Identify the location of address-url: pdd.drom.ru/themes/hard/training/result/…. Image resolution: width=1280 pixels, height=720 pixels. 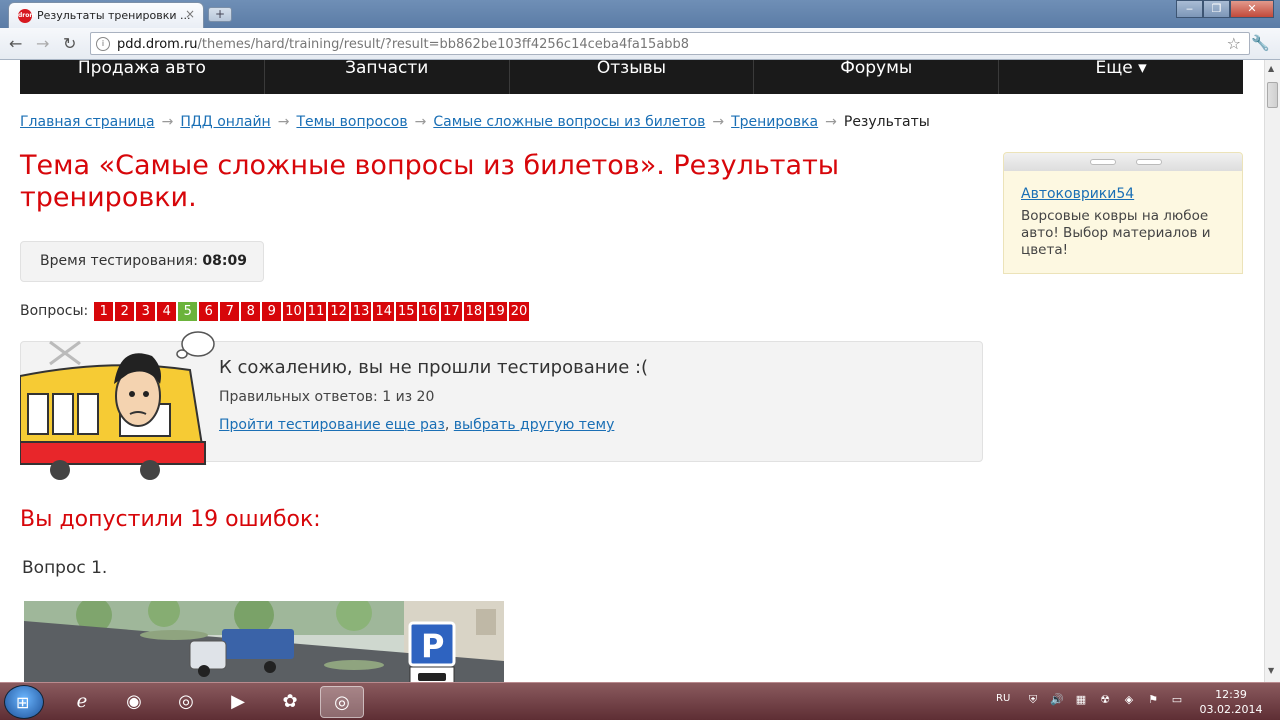
(403, 44).